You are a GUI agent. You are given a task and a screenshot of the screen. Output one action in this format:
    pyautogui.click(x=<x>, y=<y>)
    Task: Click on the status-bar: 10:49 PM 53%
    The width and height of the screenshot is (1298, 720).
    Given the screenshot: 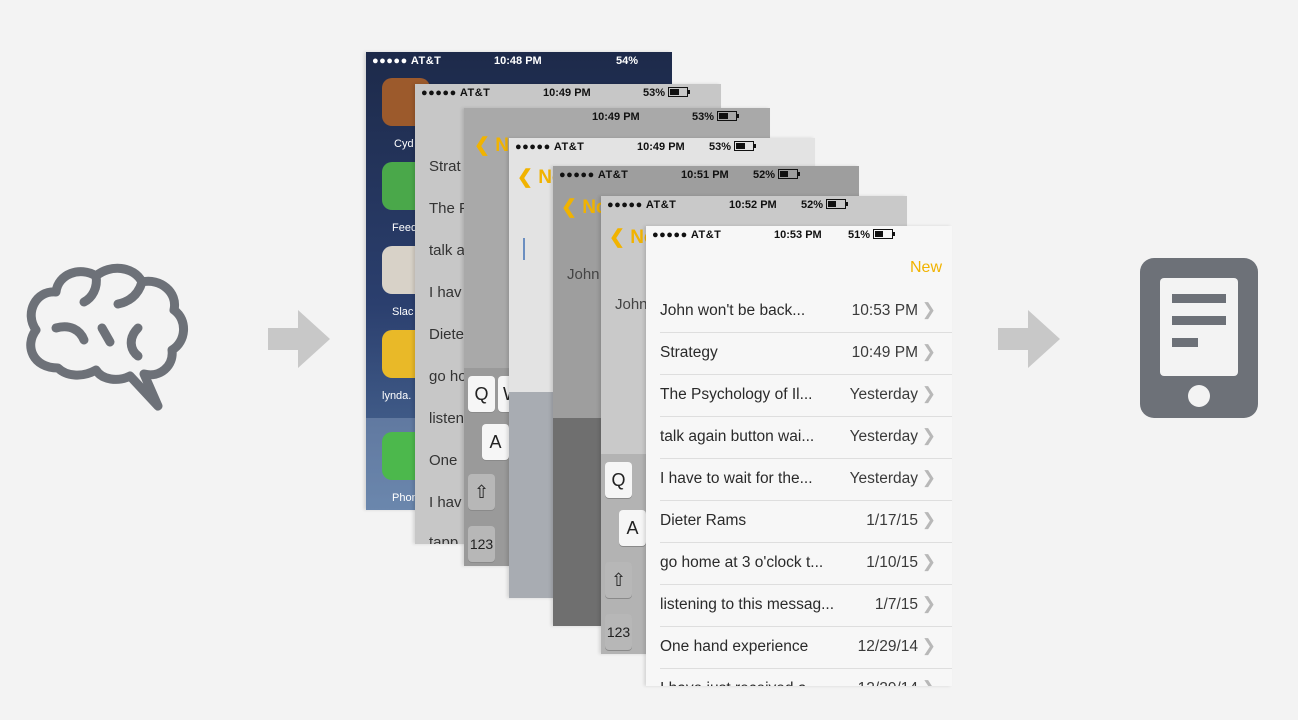 What is the action you would take?
    pyautogui.click(x=617, y=118)
    